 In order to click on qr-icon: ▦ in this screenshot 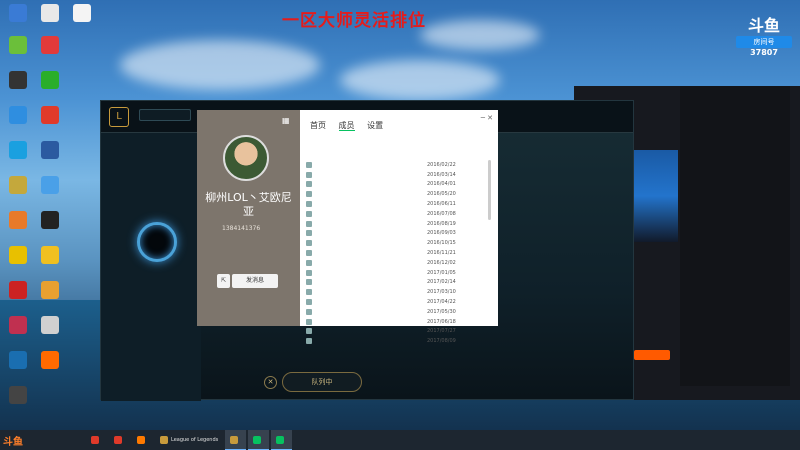, I will do `click(286, 120)`.